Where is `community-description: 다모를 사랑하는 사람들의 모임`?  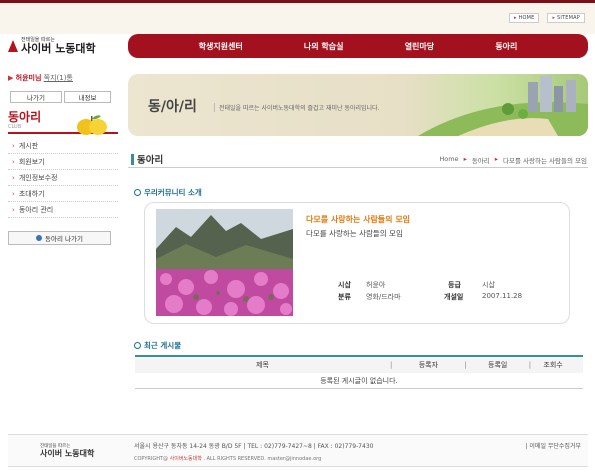
community-description: 다모를 사랑하는 사람들의 모임 is located at coordinates (354, 233).